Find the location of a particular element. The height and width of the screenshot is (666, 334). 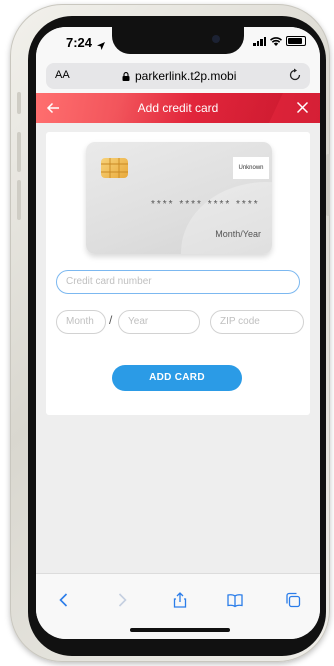

home-indicator is located at coordinates (180, 630).